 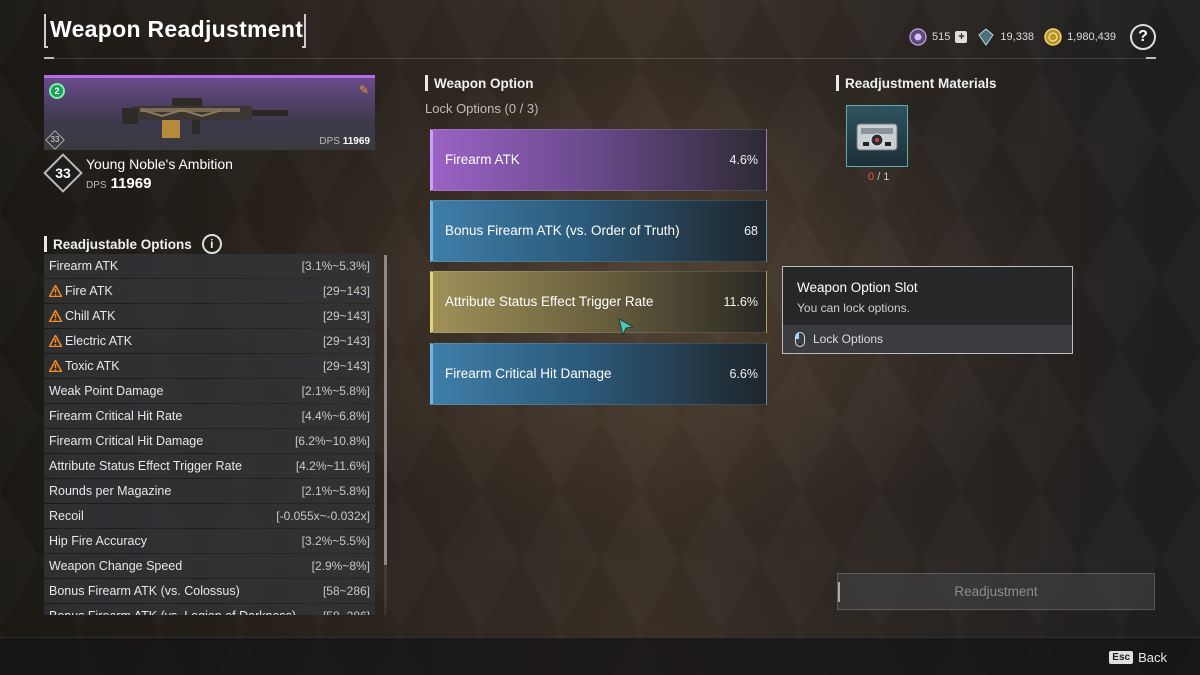 What do you see at coordinates (996, 591) in the screenshot?
I see `readjustment-button: Readjustment` at bounding box center [996, 591].